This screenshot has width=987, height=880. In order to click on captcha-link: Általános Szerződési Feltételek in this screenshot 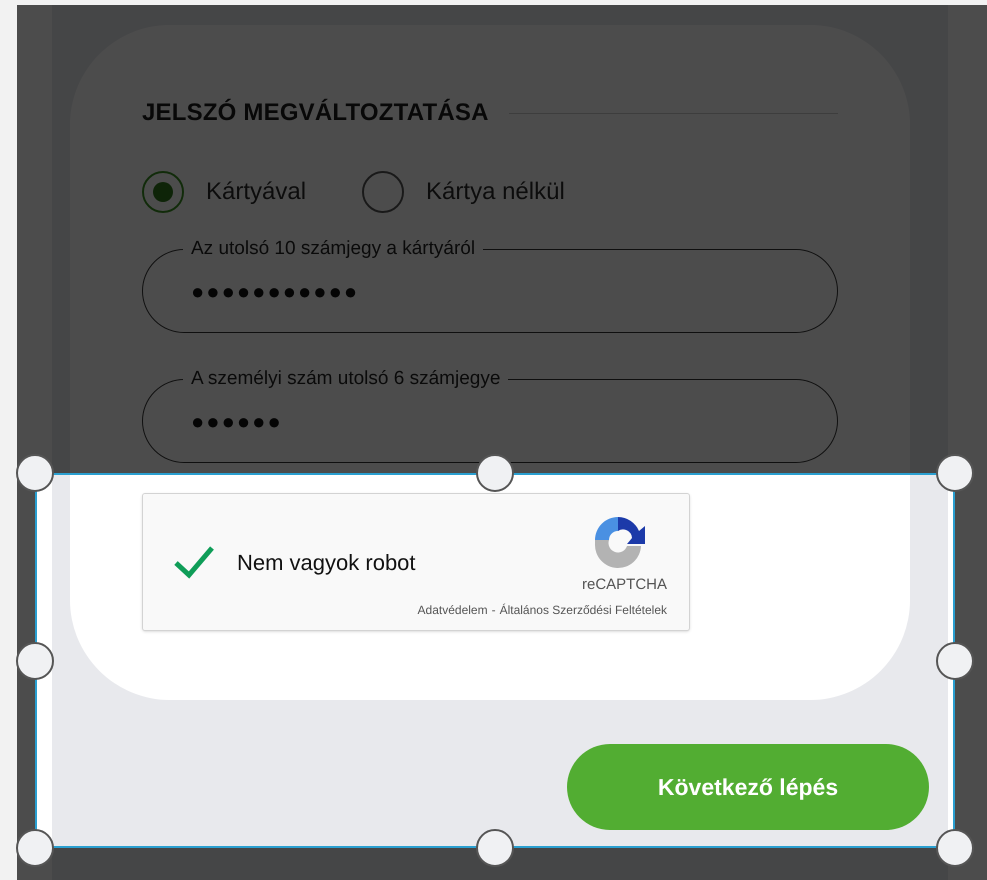, I will do `click(583, 609)`.